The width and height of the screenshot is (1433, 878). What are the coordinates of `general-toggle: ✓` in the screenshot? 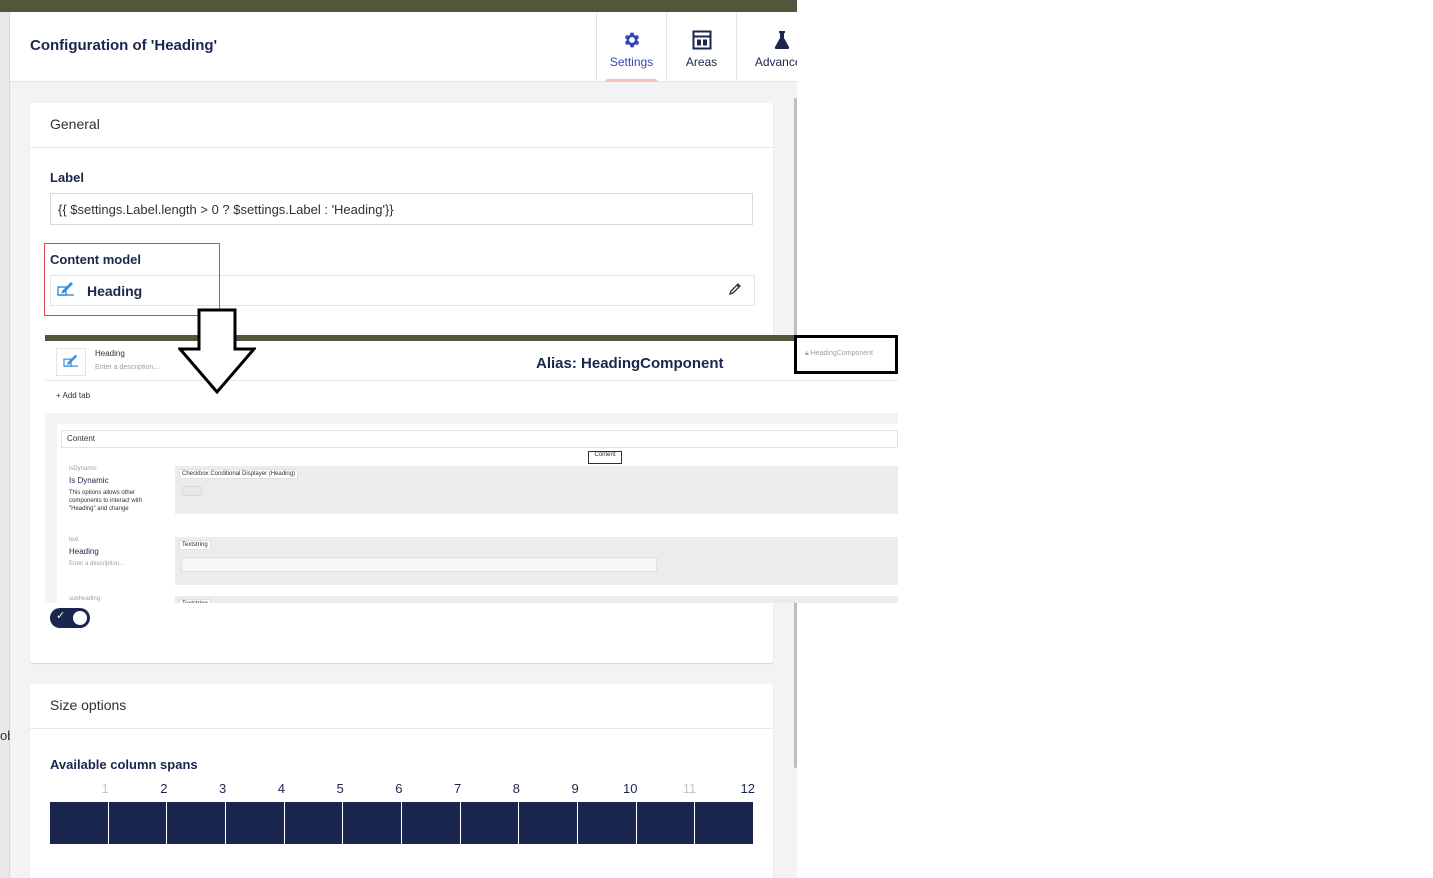 It's located at (70, 618).